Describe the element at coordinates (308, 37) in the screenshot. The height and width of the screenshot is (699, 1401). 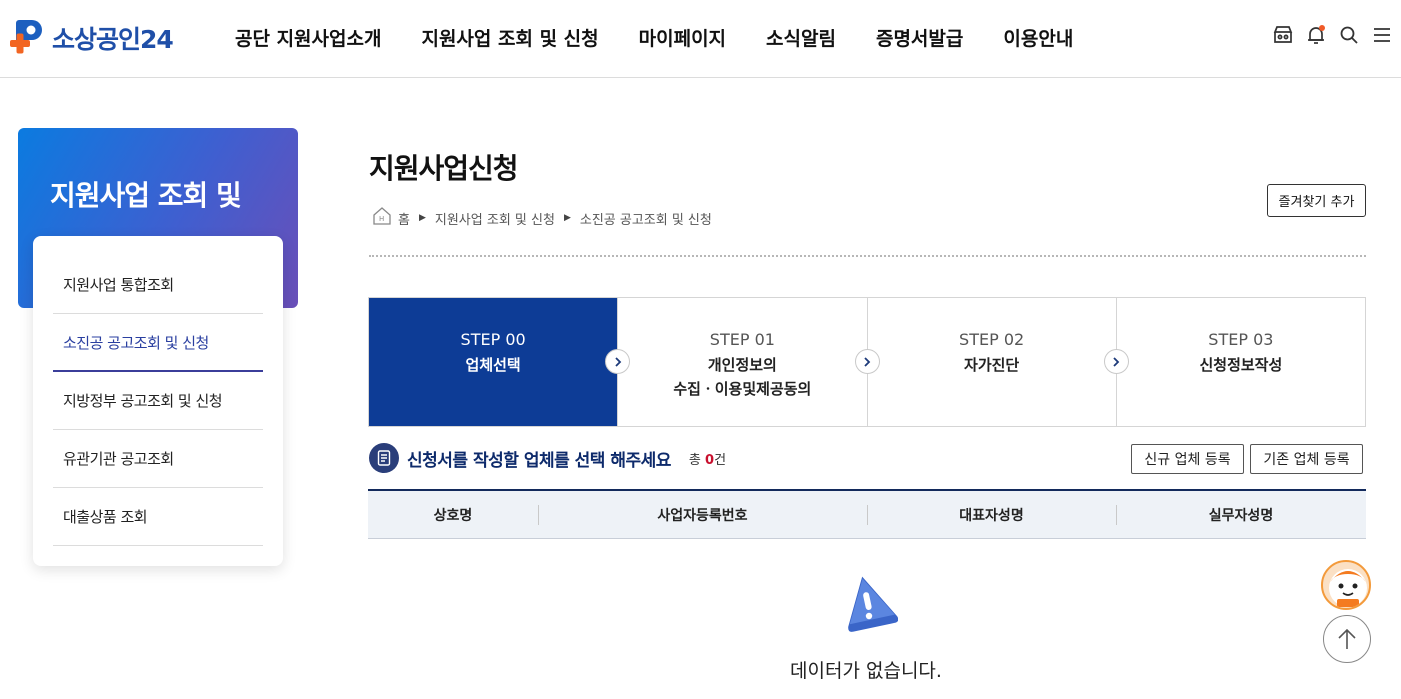
I see `nav-item-about: 공단 지원사업소개` at that location.